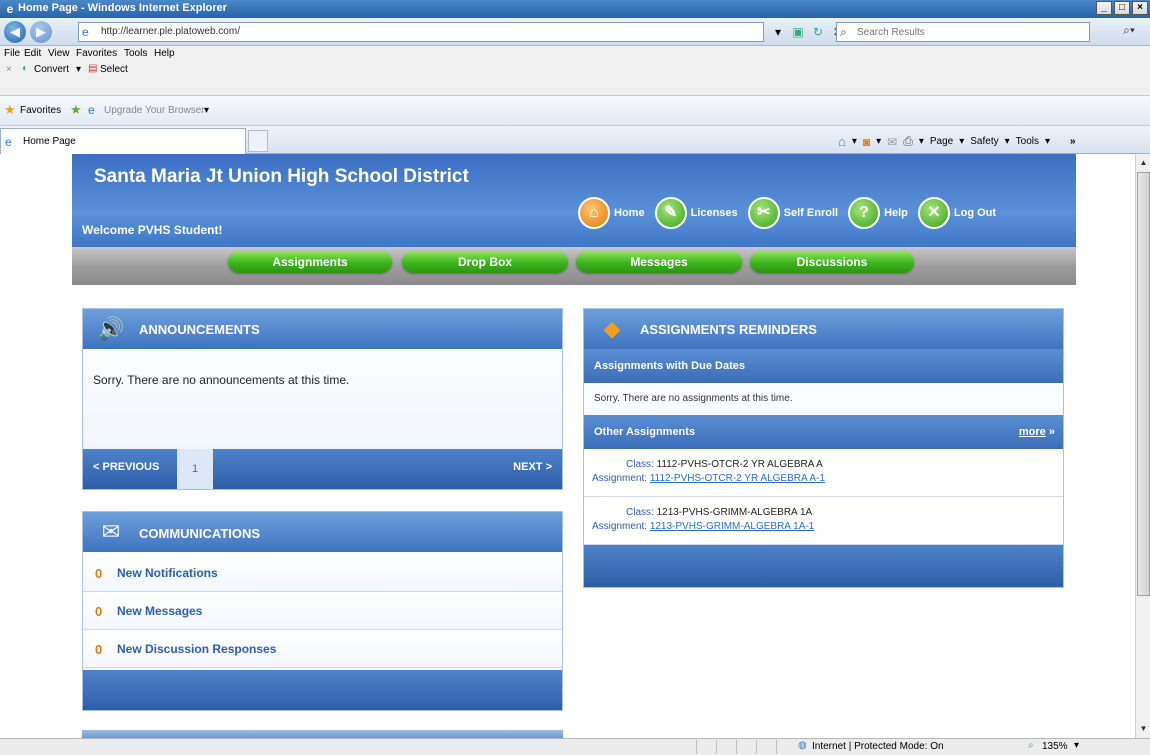 Image resolution: width=1150 pixels, height=755 pixels. What do you see at coordinates (1073, 141) in the screenshot?
I see `chevron-more-icon: »` at bounding box center [1073, 141].